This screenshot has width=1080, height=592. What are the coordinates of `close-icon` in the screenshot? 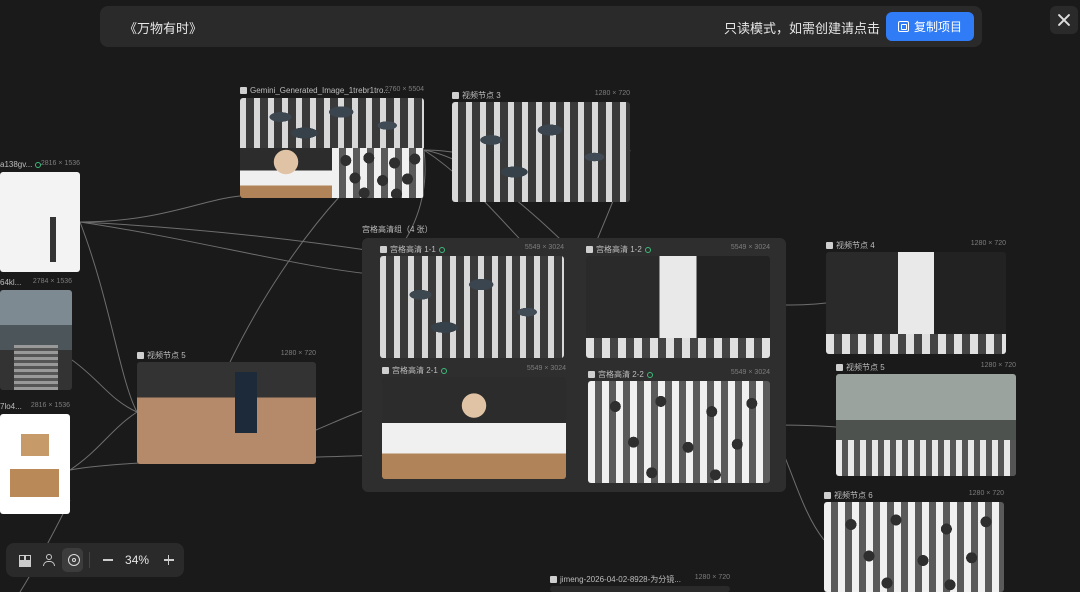 It's located at (1064, 20).